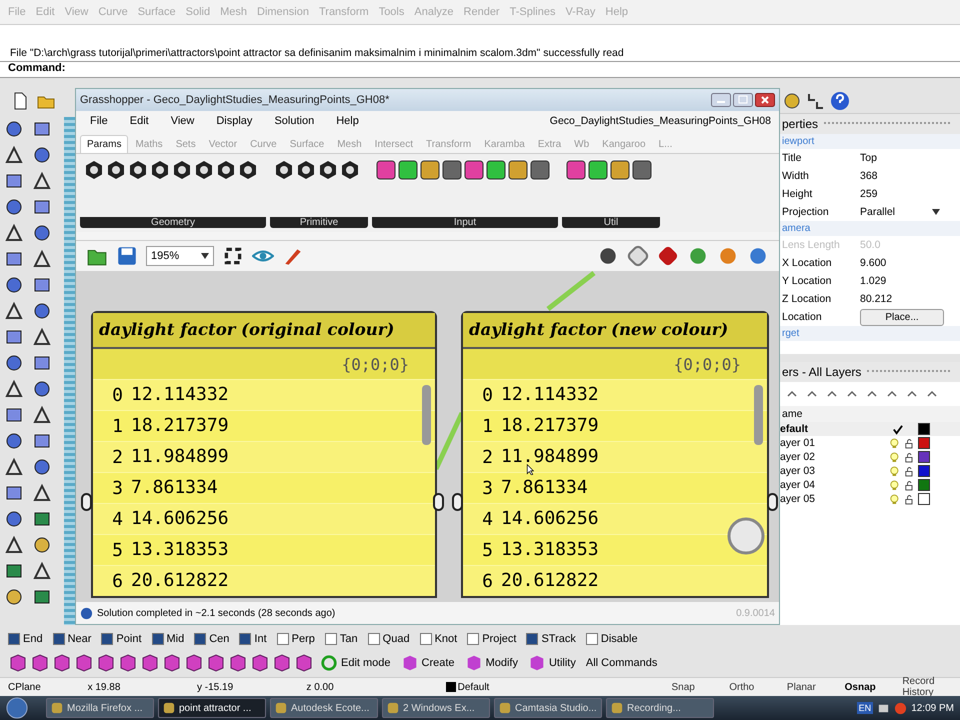 The height and width of the screenshot is (720, 960). What do you see at coordinates (622, 663) in the screenshot?
I see `command-tab: All Commands` at bounding box center [622, 663].